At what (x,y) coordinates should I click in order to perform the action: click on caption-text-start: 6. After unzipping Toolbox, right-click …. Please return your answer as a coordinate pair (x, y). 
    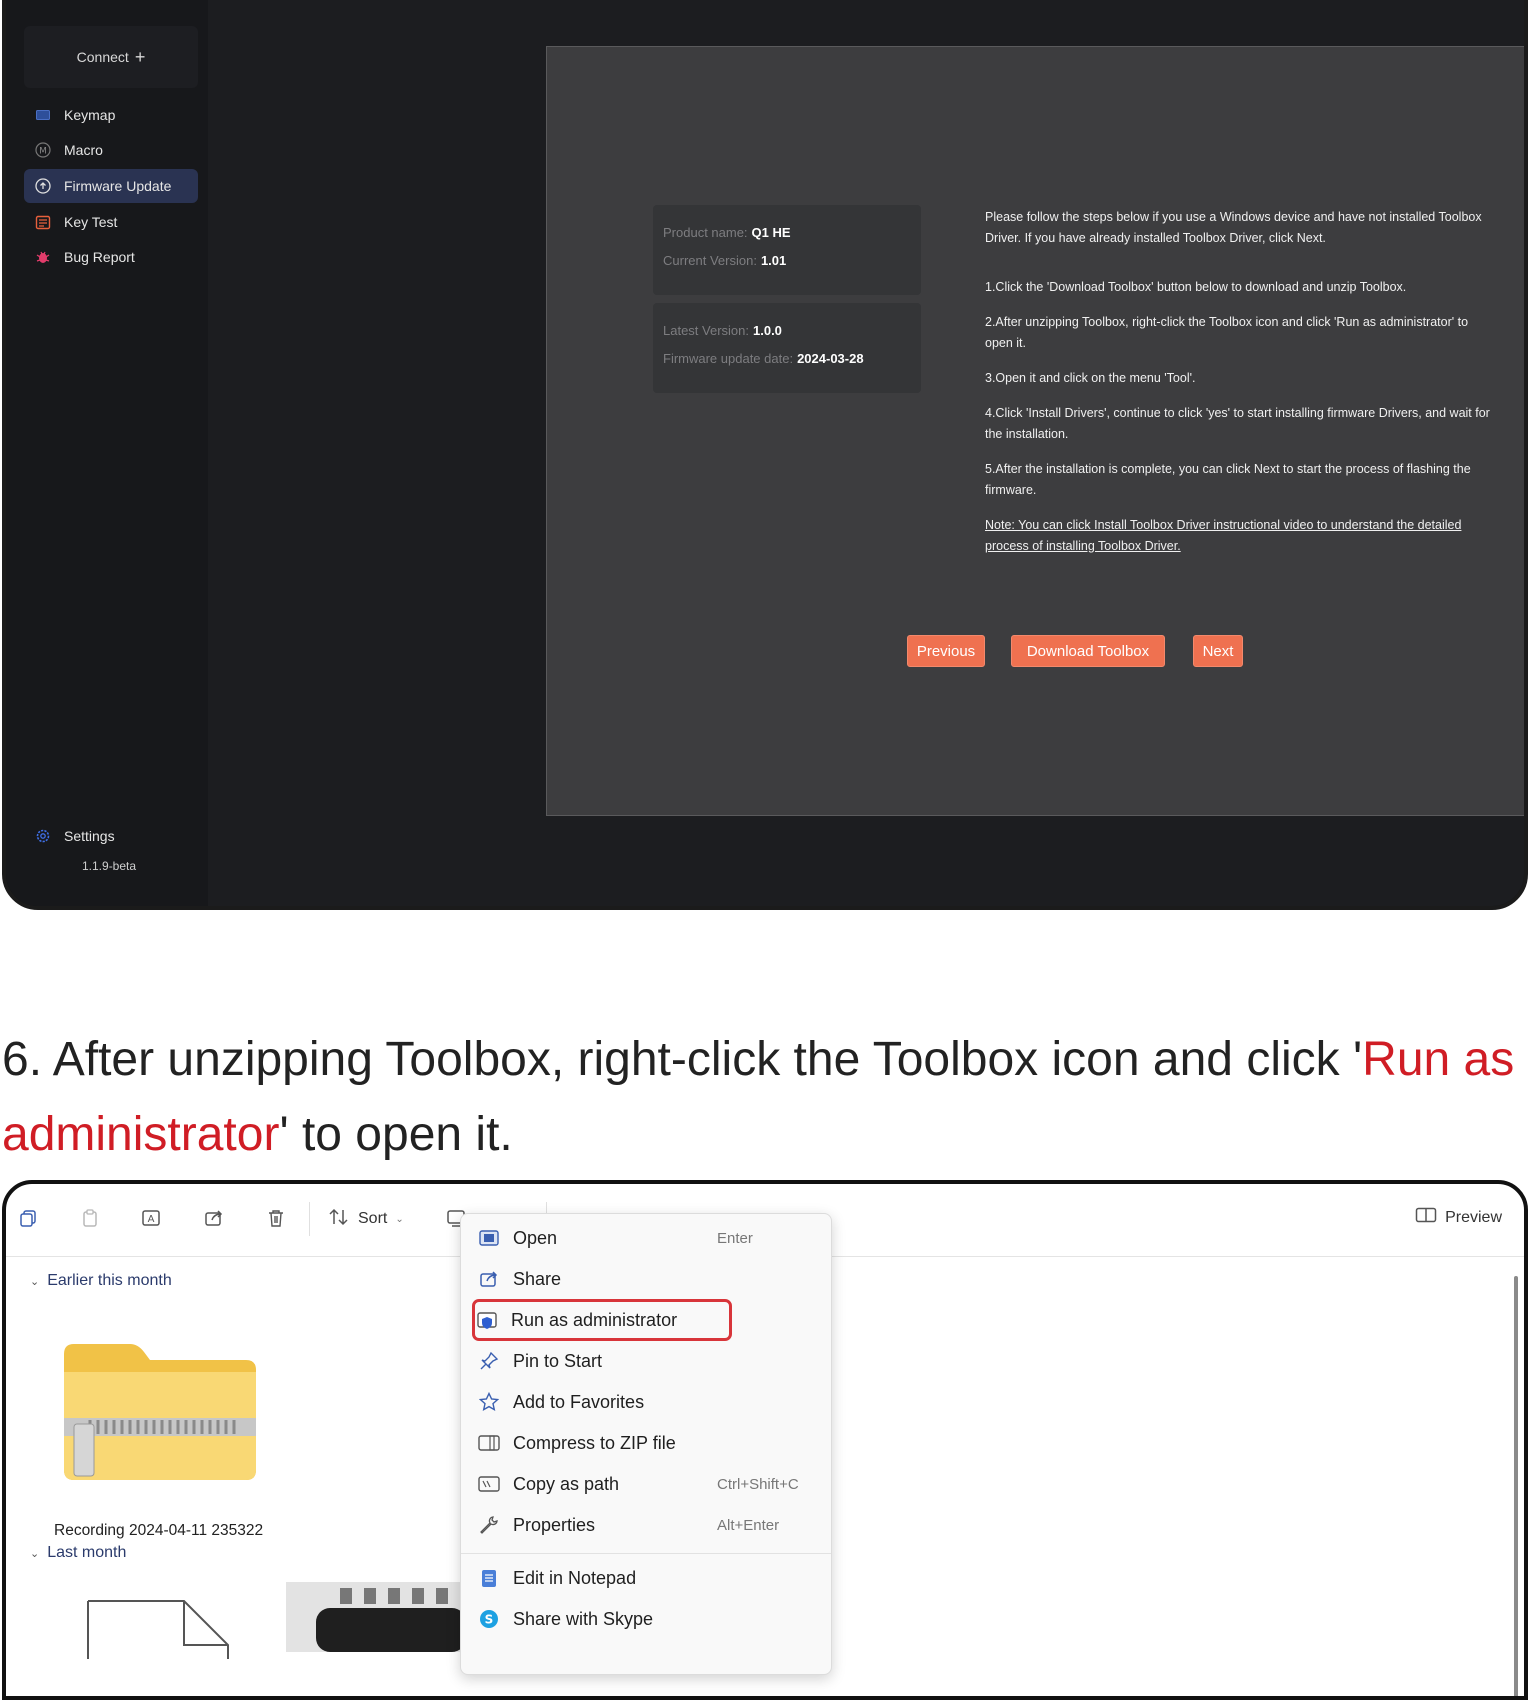
    Looking at the image, I should click on (682, 1059).